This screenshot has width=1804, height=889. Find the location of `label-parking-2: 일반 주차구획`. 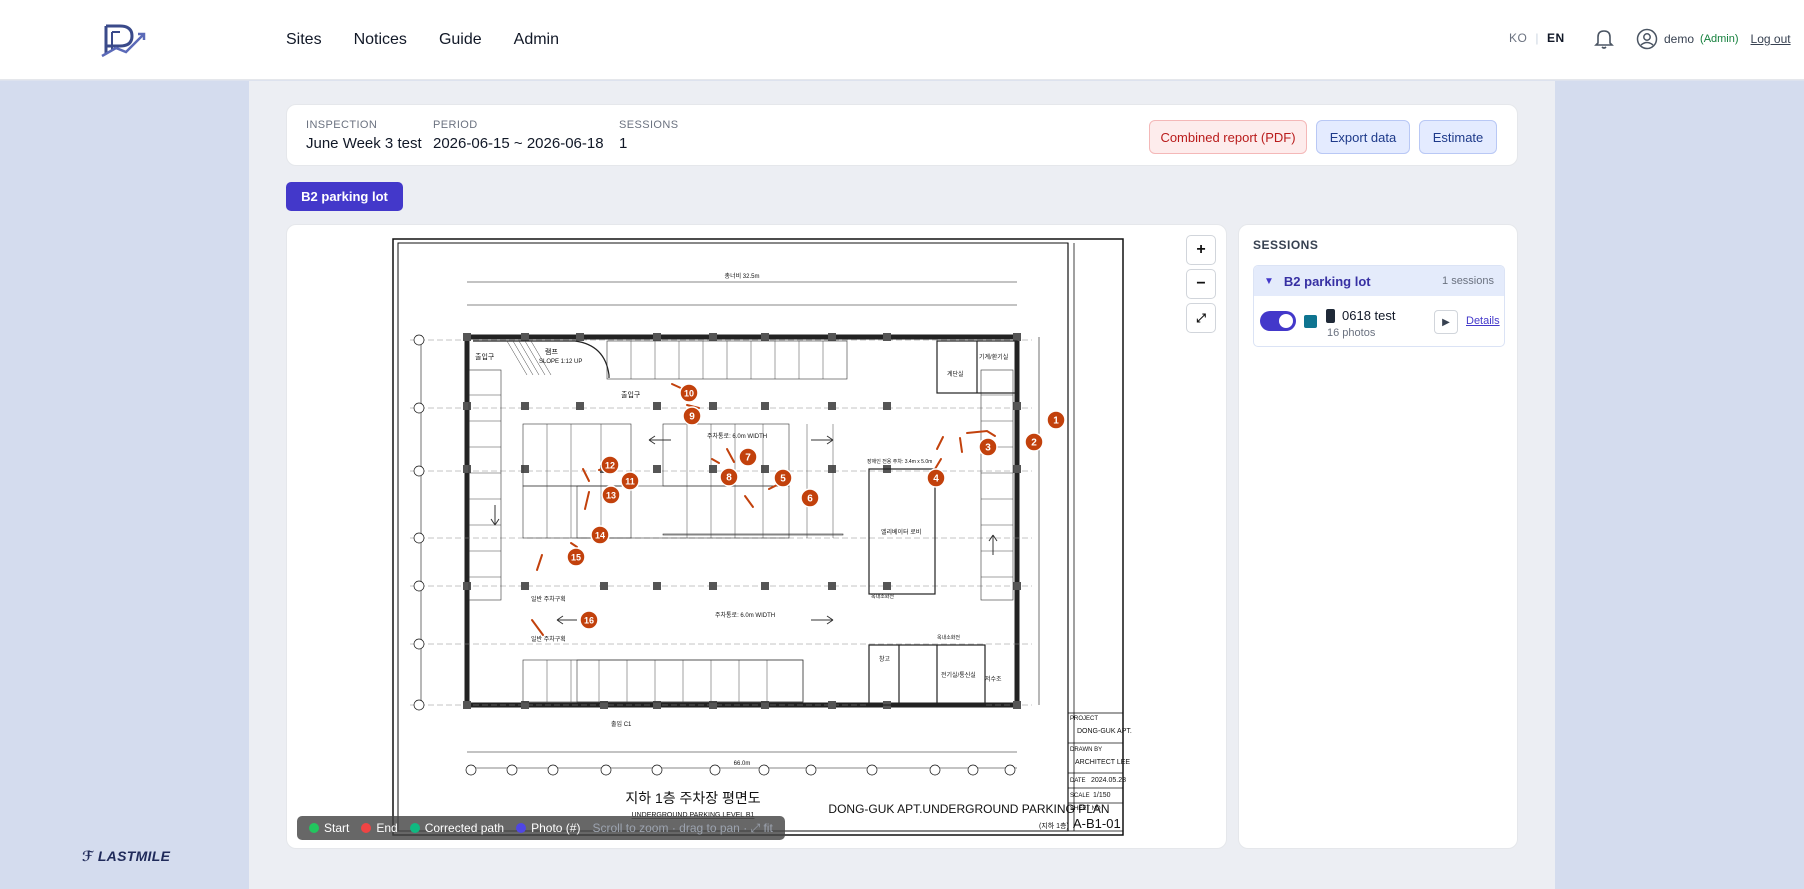

label-parking-2: 일반 주차구획 is located at coordinates (548, 639).